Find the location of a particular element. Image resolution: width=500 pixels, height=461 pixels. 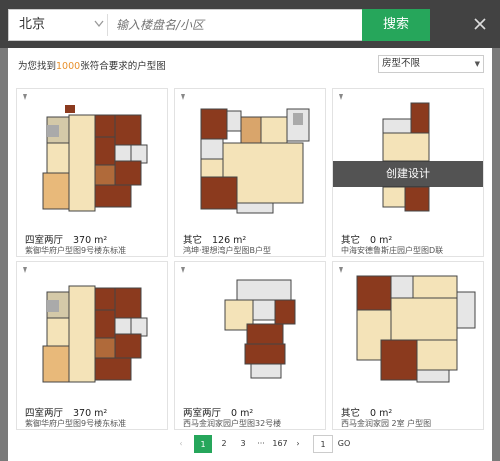

page-last-button: 167 is located at coordinates (280, 444).